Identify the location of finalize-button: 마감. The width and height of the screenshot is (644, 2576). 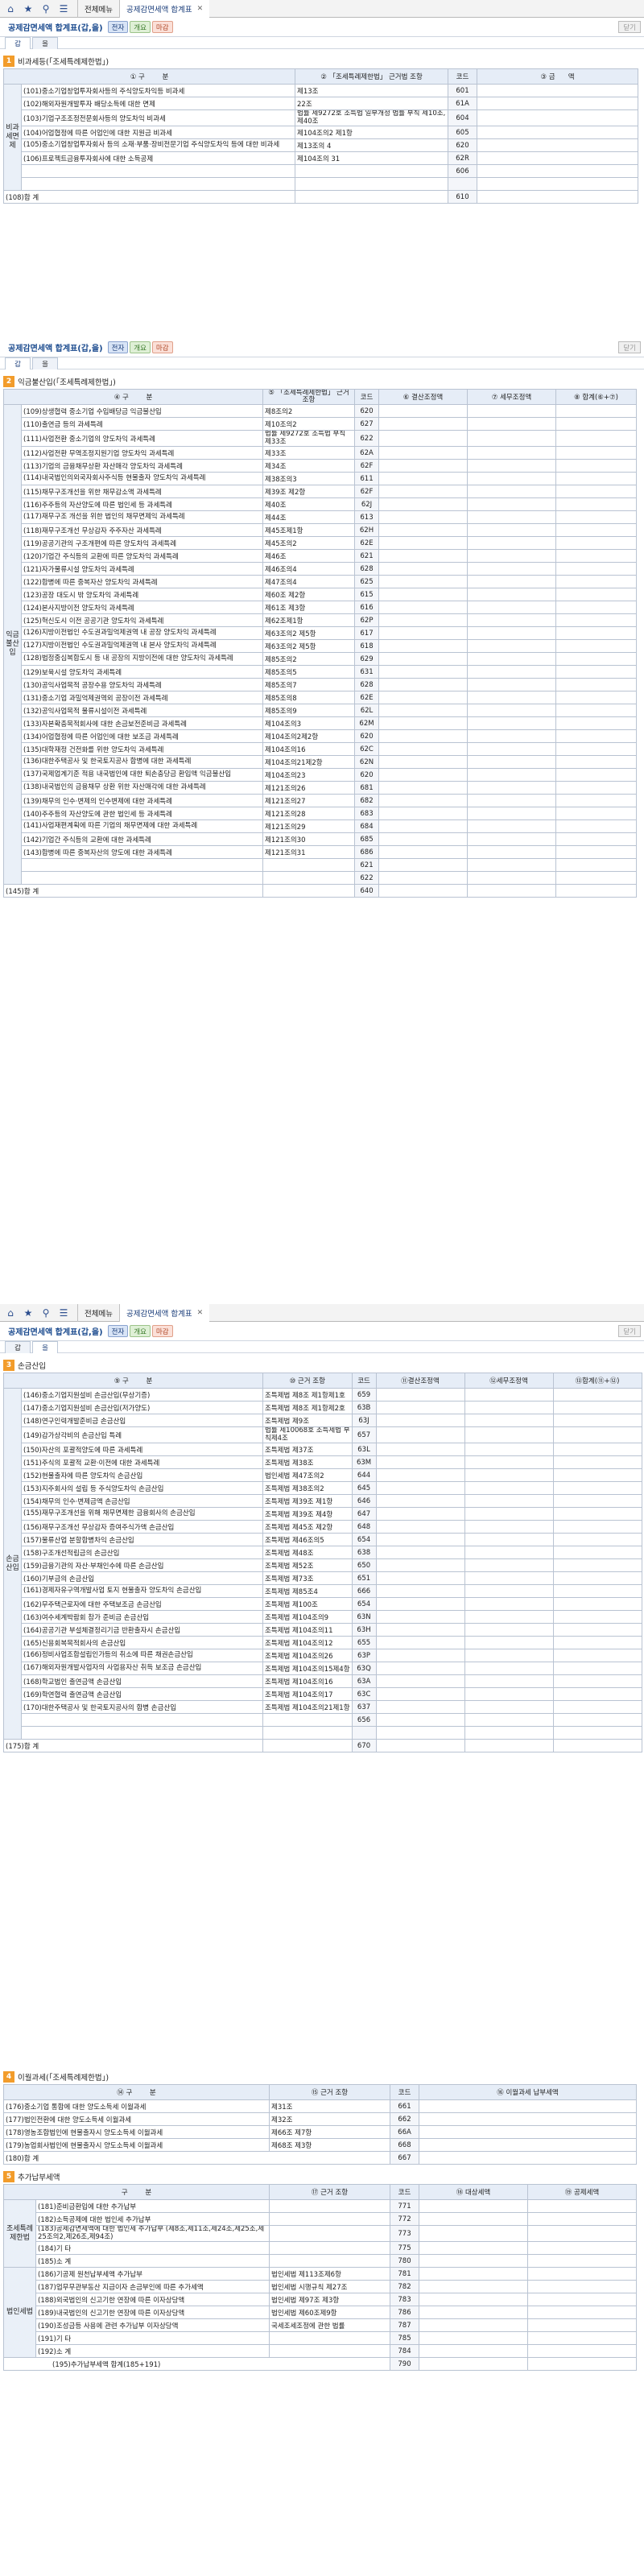
(162, 1331).